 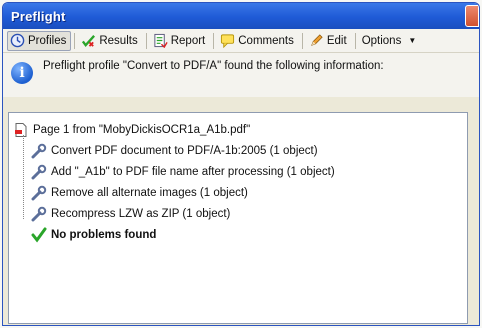 I want to click on tree-item-fixup: Remove all alternate images (1 object), so click(x=238, y=192).